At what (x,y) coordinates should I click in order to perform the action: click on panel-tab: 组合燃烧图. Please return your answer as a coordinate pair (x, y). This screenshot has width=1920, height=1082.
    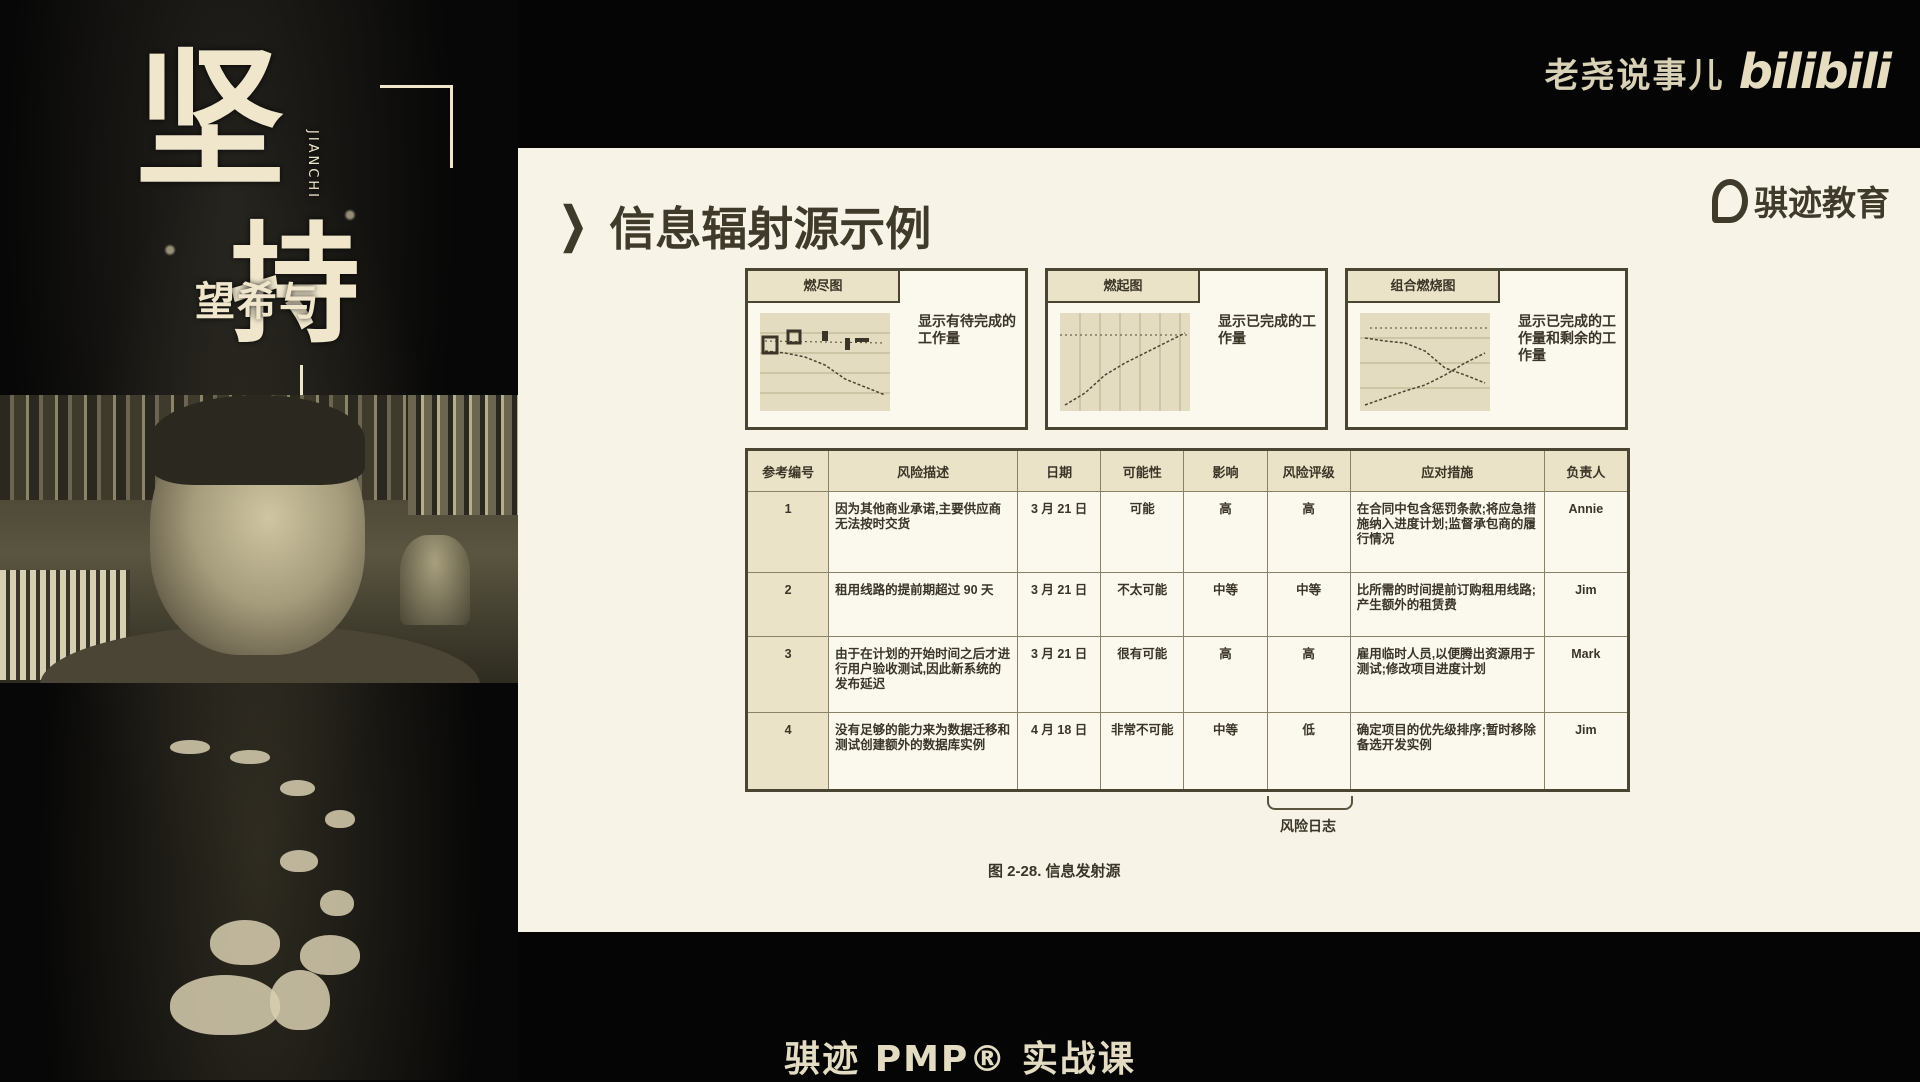
    Looking at the image, I should click on (1424, 287).